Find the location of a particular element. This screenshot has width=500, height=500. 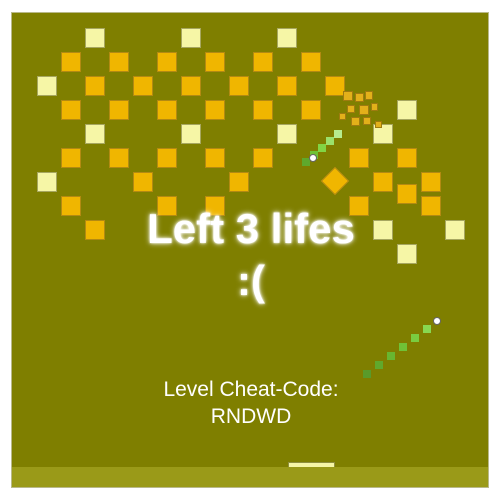

floor-bar is located at coordinates (250, 477).